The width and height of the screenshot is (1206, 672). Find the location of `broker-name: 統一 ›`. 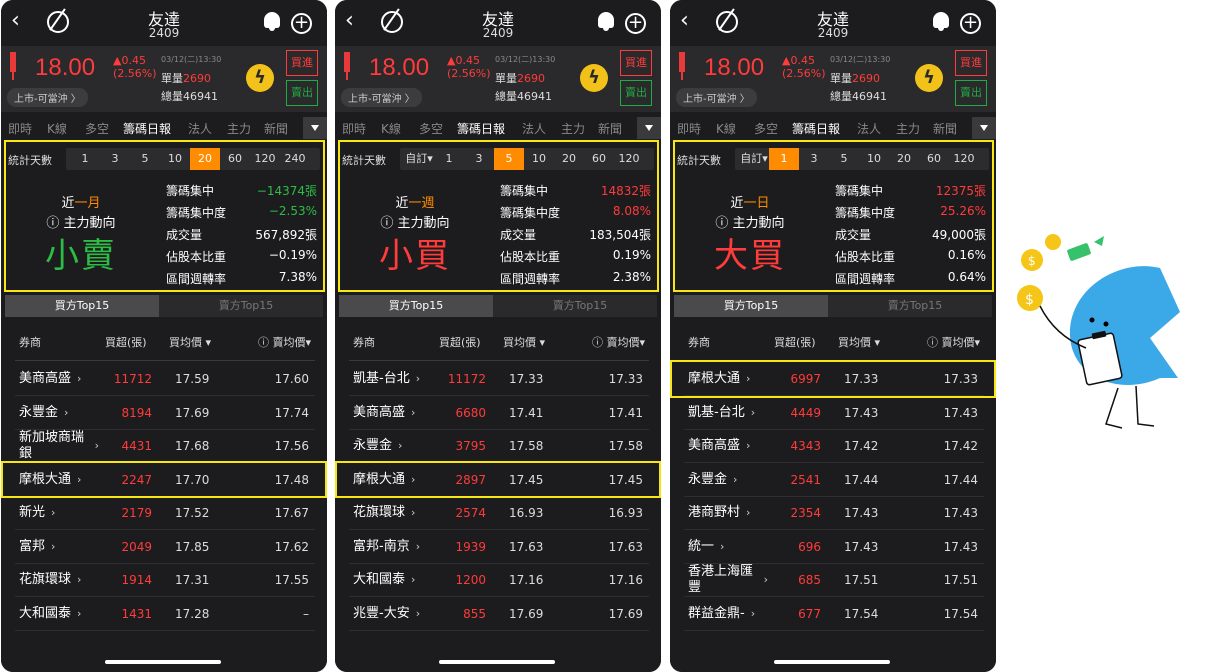

broker-name: 統一 › is located at coordinates (728, 547).